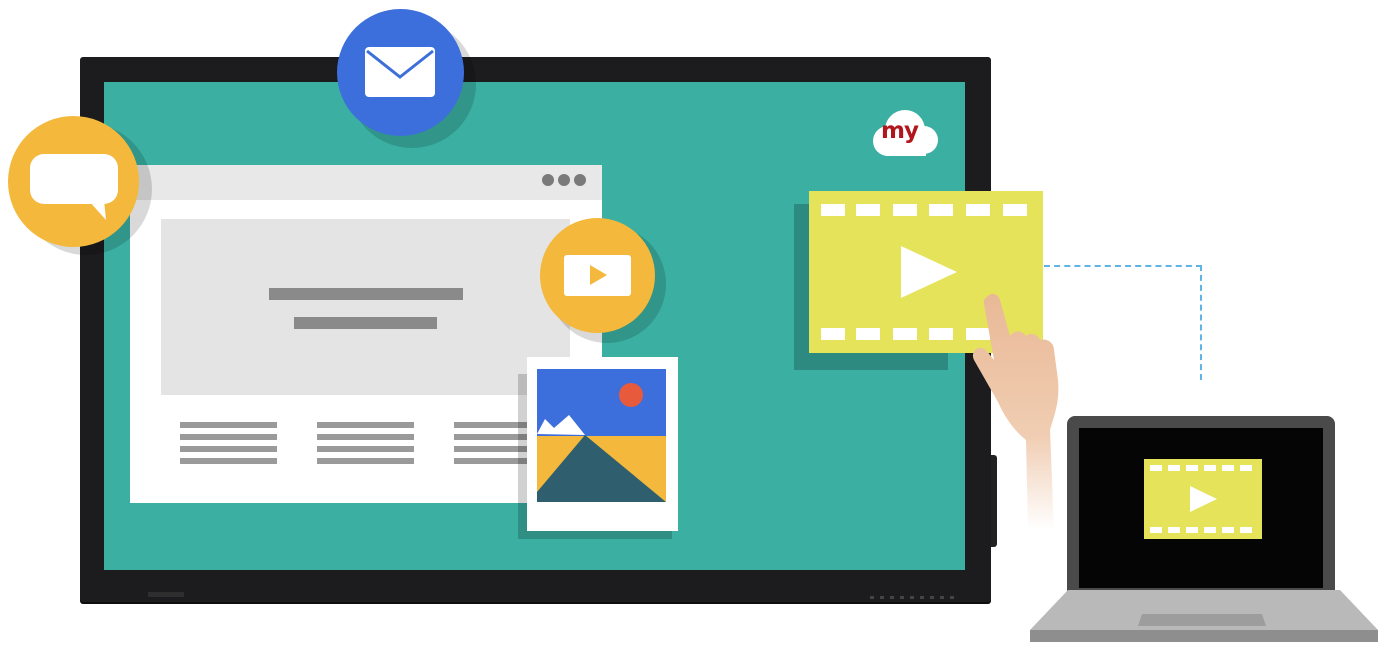 The height and width of the screenshot is (647, 1388). I want to click on play-icon, so click(597, 275).